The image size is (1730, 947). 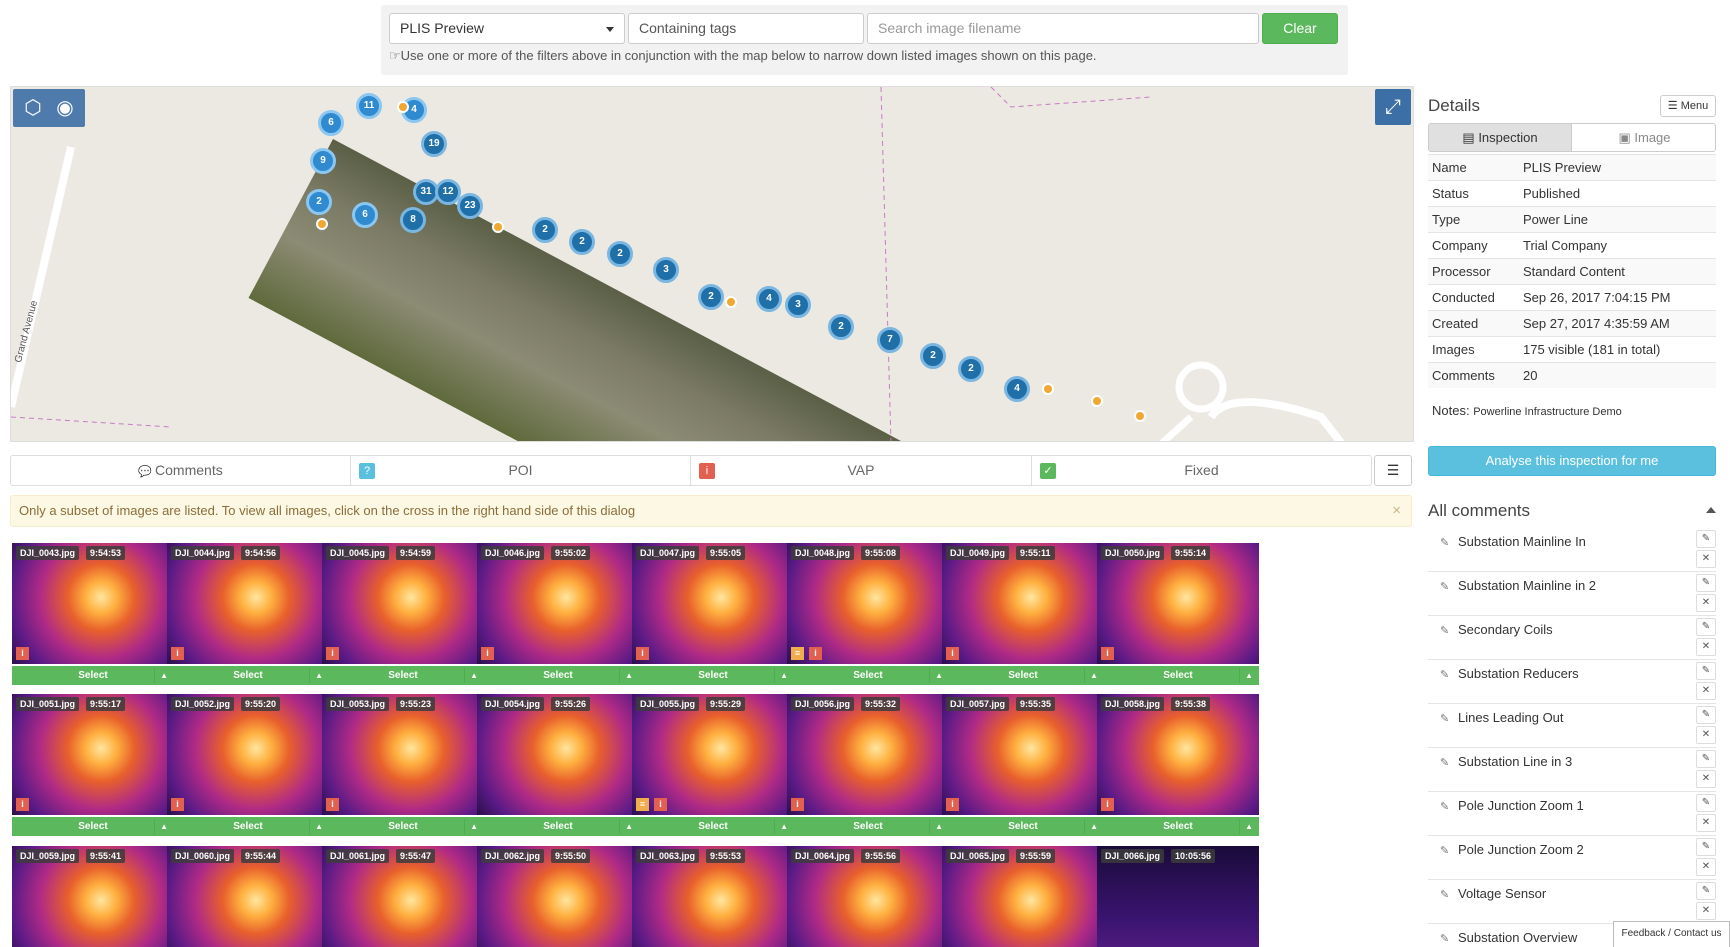 What do you see at coordinates (521, 470) in the screenshot?
I see `tab-poi: ? POI` at bounding box center [521, 470].